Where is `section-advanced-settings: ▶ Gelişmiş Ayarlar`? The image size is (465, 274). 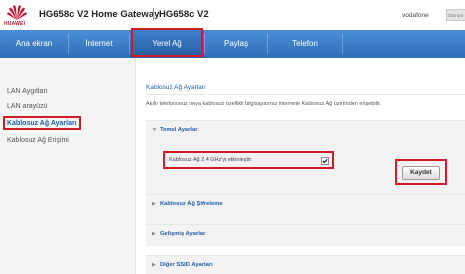 section-advanced-settings: ▶ Gelişmiş Ayarlar is located at coordinates (305, 235).